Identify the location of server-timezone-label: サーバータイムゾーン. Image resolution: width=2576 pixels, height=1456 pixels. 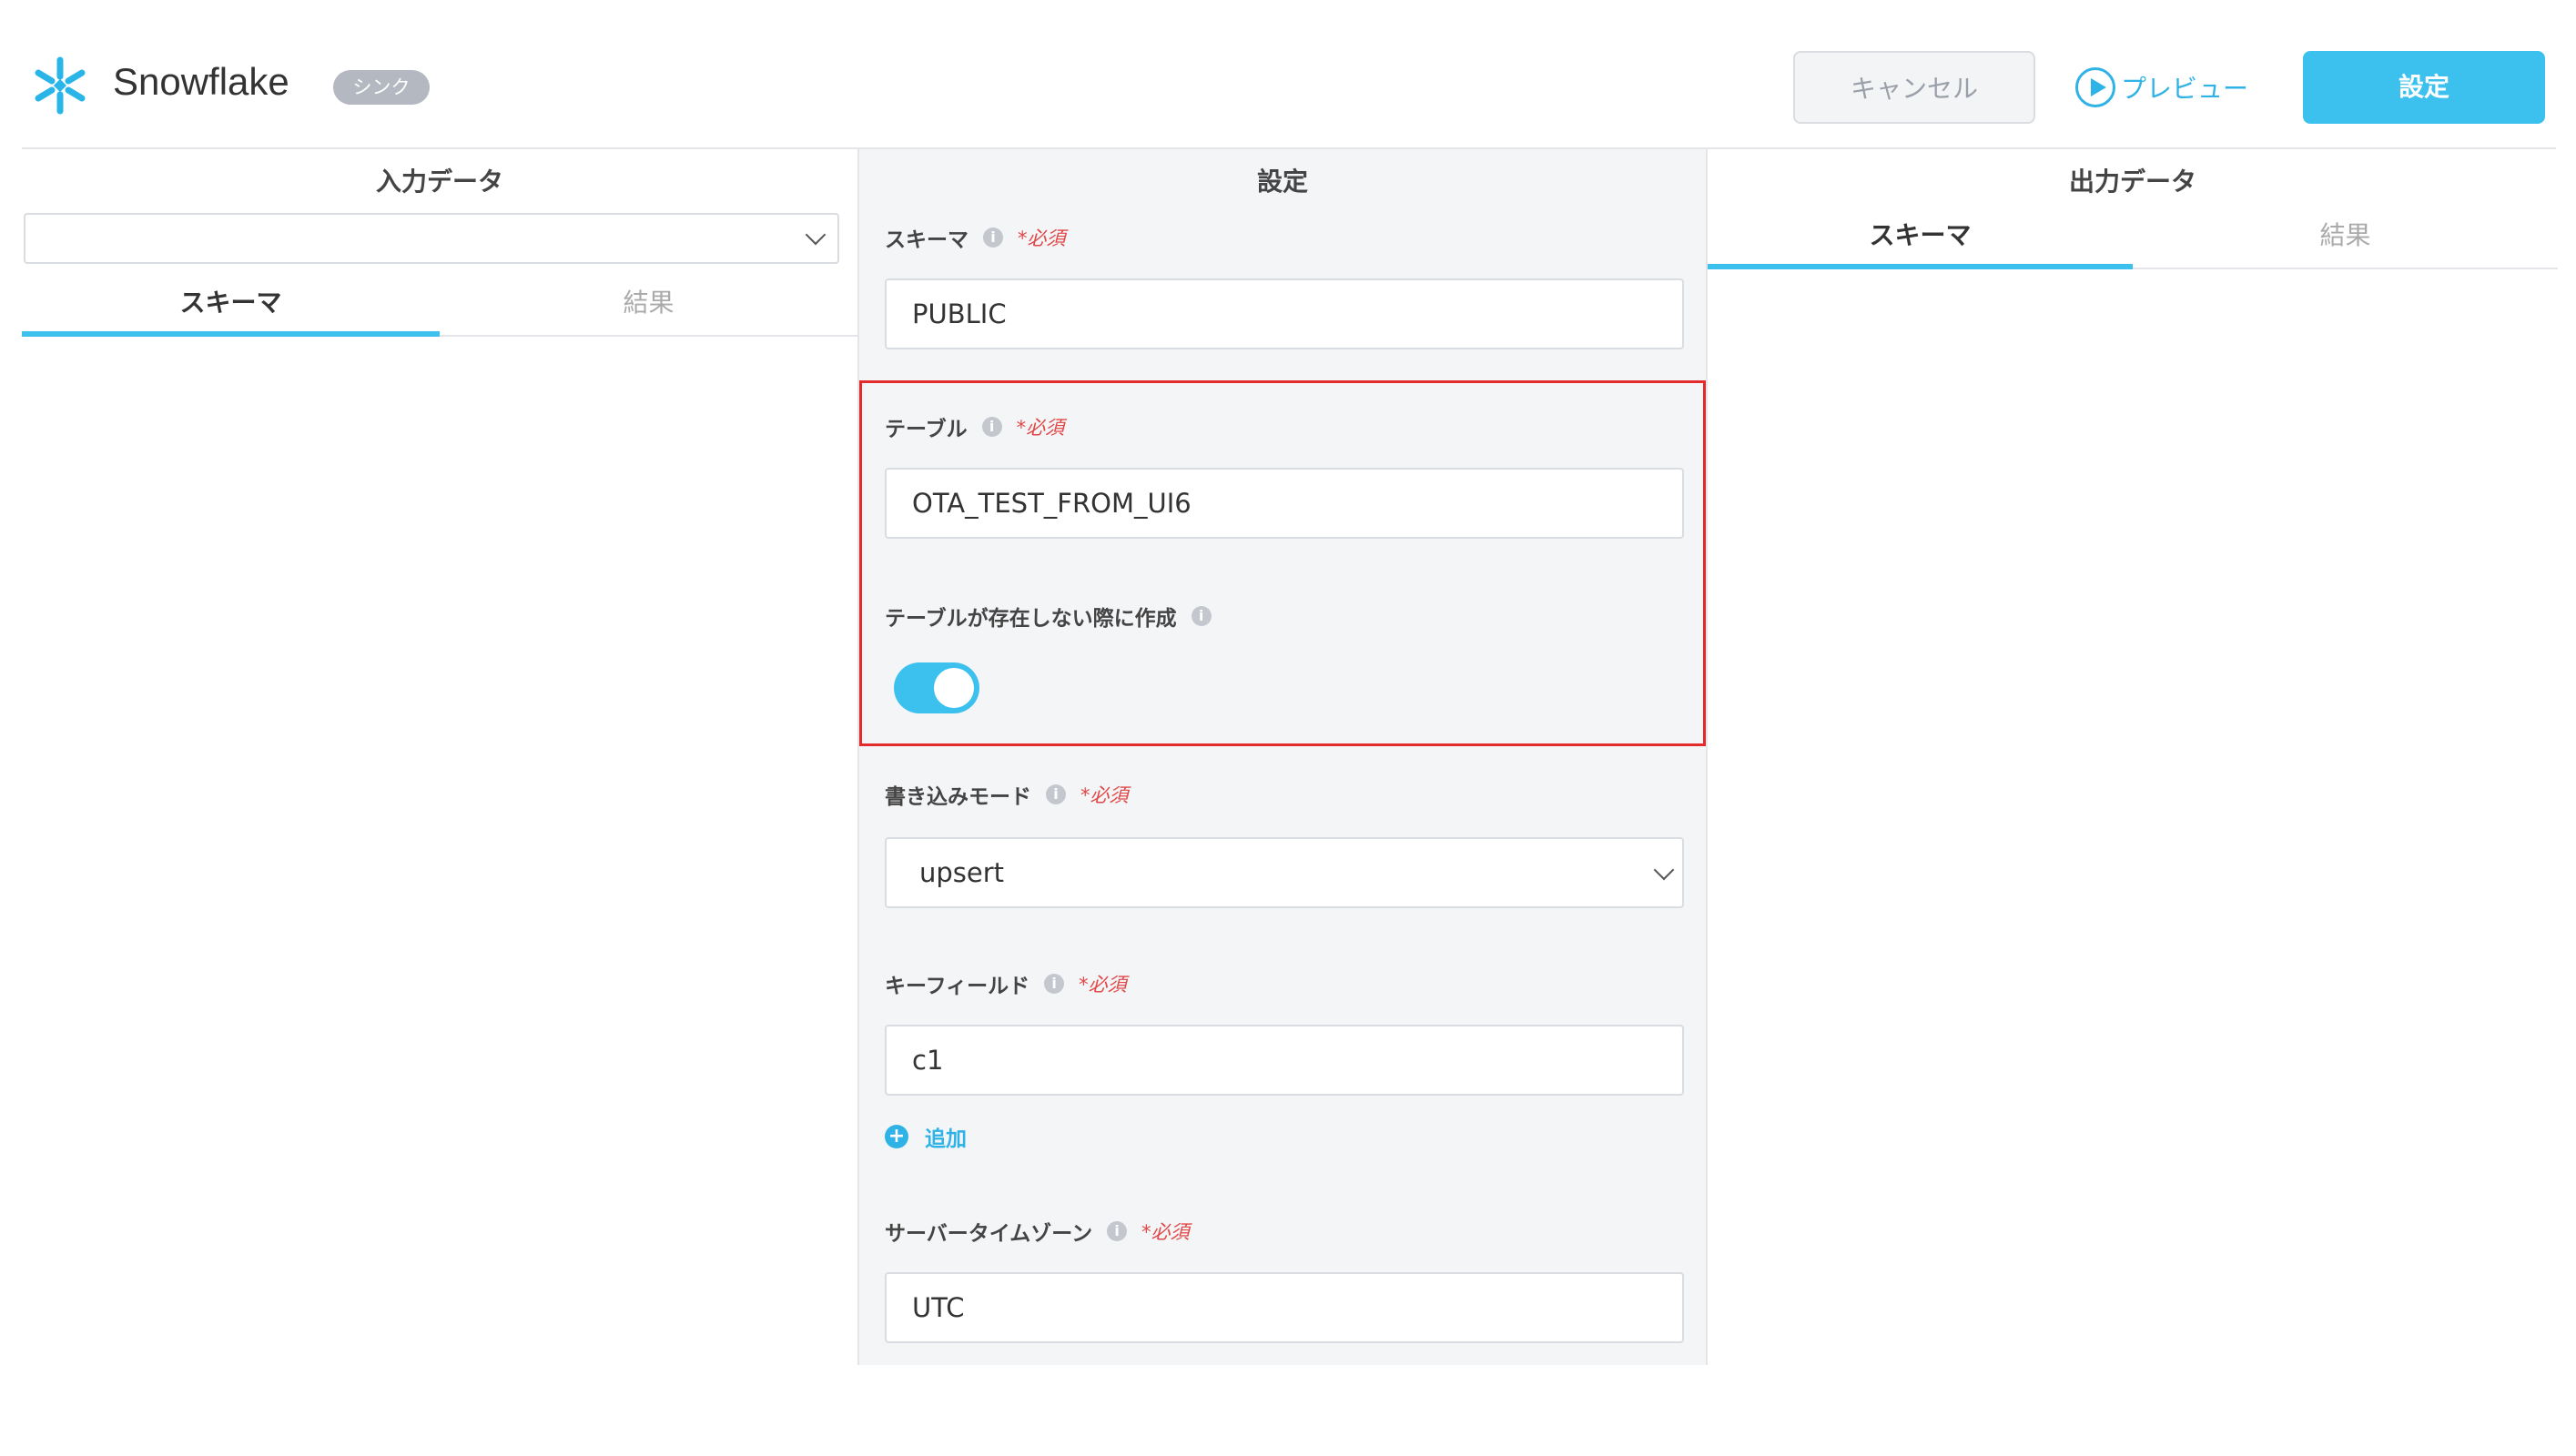
(988, 1231).